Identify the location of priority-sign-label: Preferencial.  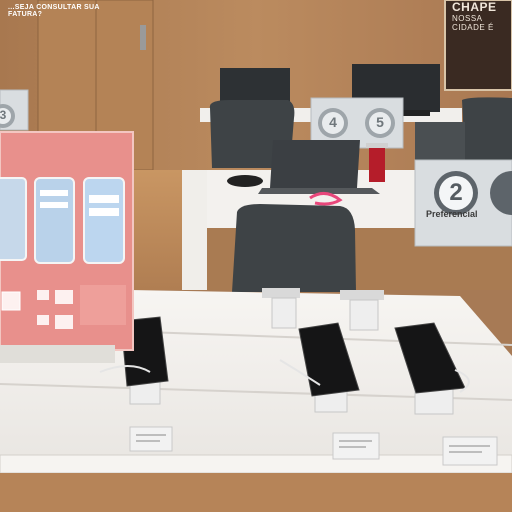
(452, 214).